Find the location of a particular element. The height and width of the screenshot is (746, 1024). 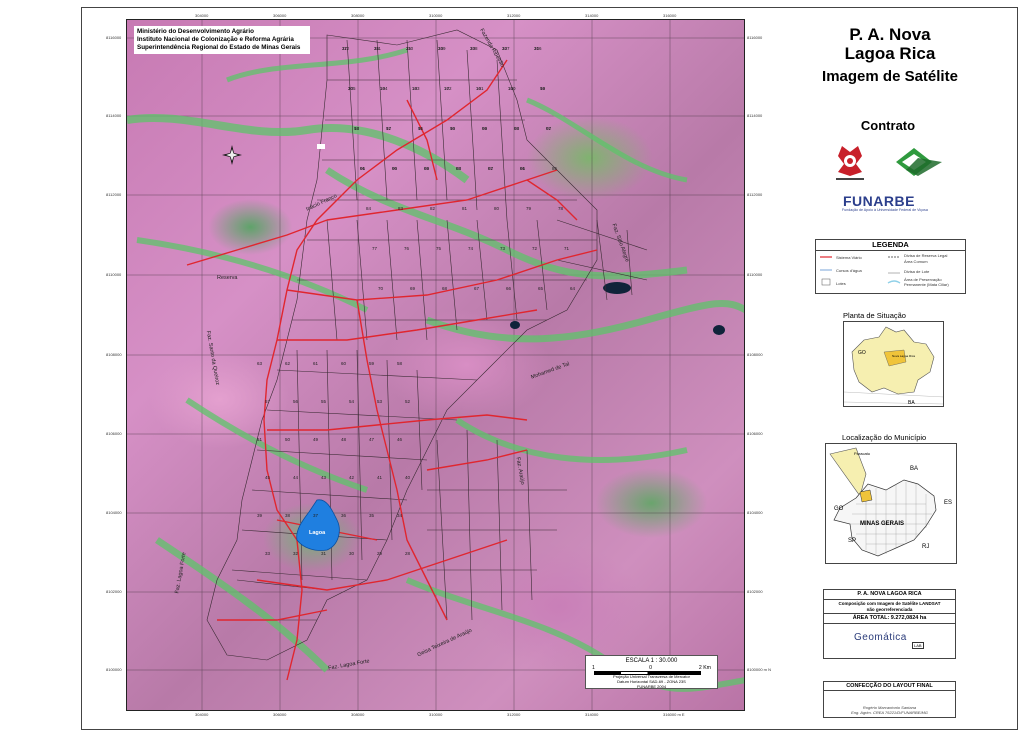

planta-panel: GO BA Nova Lagoa Rica is located at coordinates (893, 364).